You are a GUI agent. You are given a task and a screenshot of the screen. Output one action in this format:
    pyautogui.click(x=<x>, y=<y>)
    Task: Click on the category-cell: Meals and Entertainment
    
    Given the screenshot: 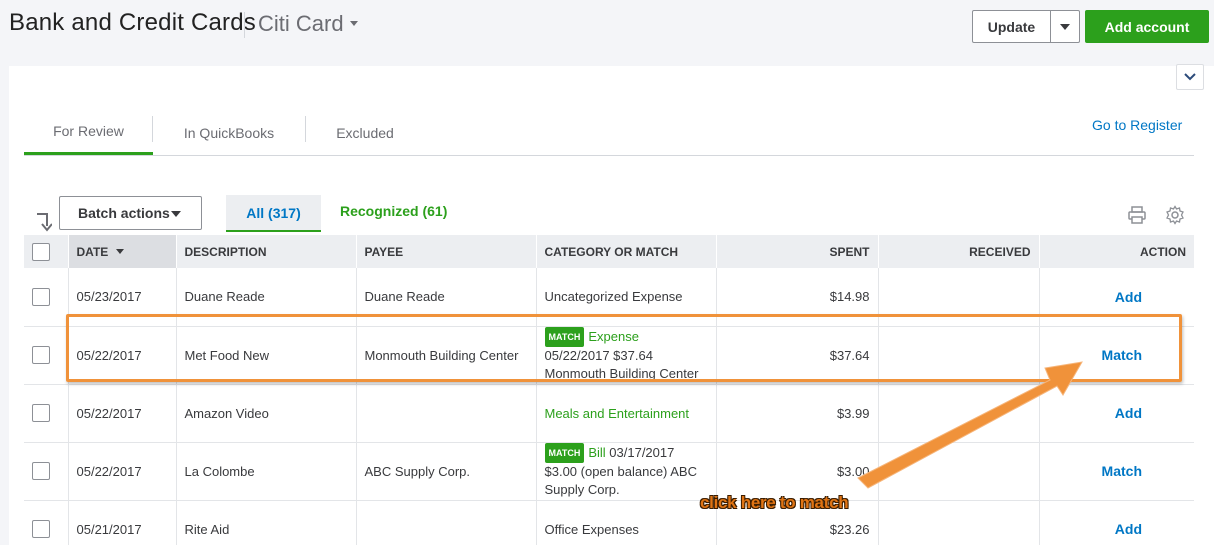 What is the action you would take?
    pyautogui.click(x=626, y=413)
    